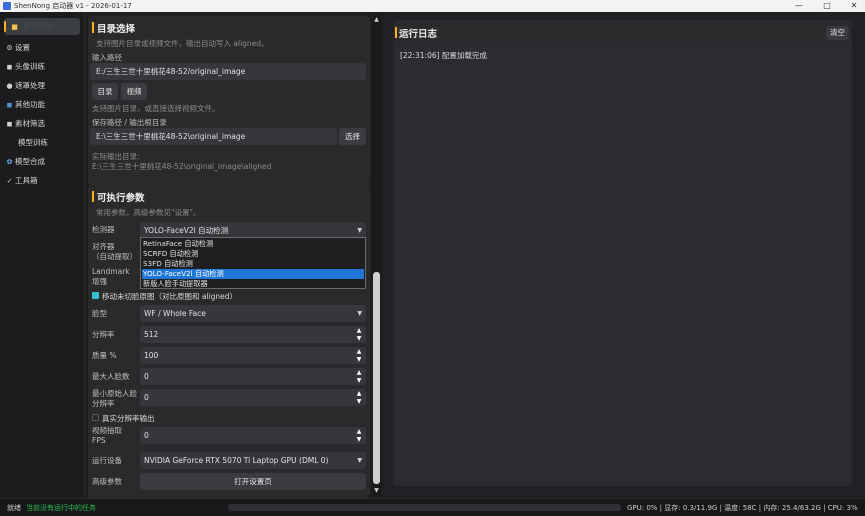  I want to click on dropdown-option: S3FD 自动检测, so click(253, 264).